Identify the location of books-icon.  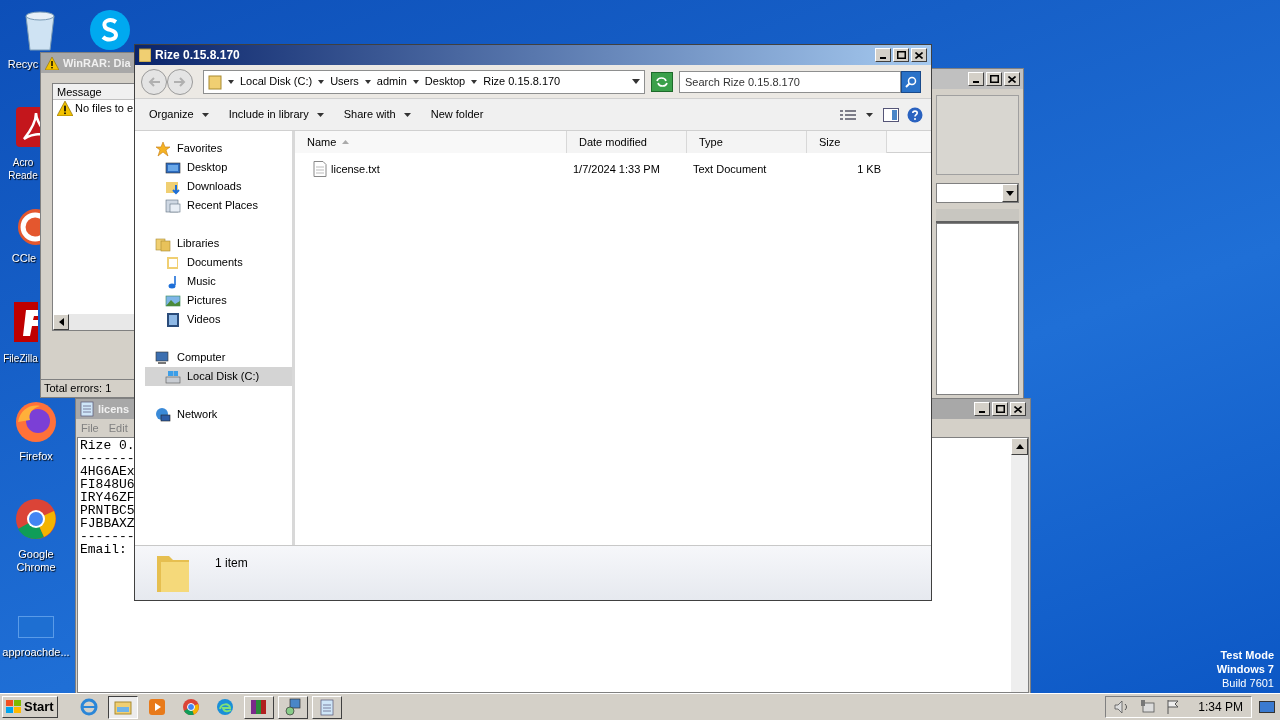
(258, 707).